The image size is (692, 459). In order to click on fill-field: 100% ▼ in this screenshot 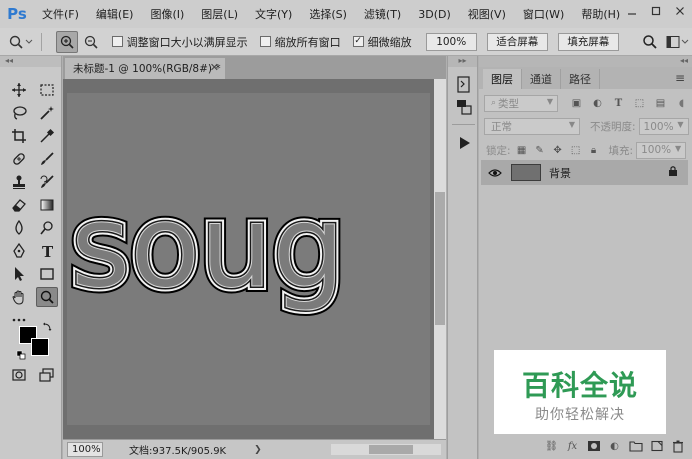, I will do `click(661, 150)`.